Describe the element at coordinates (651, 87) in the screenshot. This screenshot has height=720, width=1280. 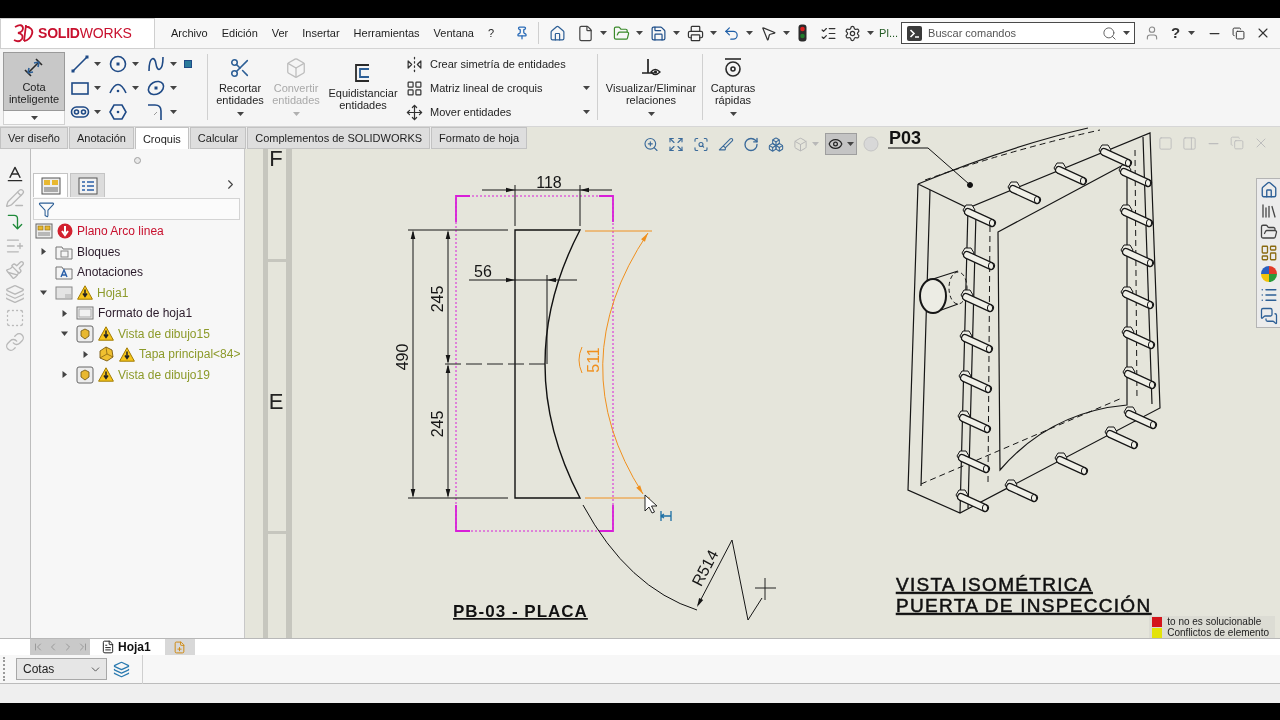
I see `ribbon-button: Visualizar/Eliminar relaciones` at that location.